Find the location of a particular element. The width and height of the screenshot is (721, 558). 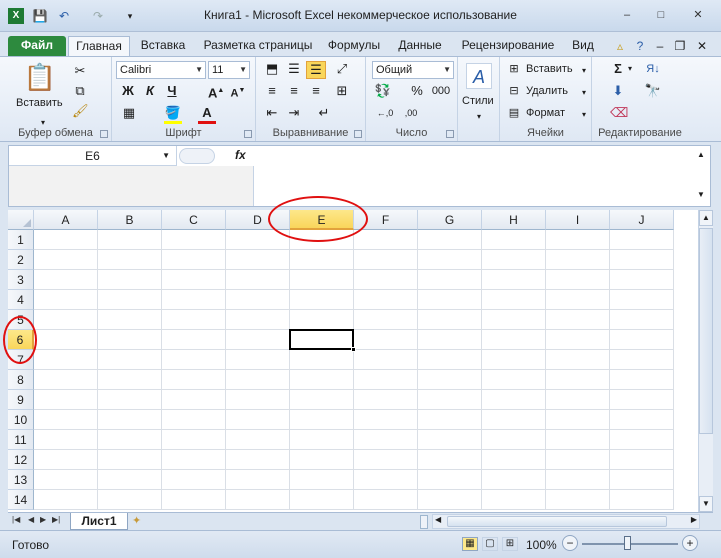

tab-split-handle is located at coordinates (424, 522).